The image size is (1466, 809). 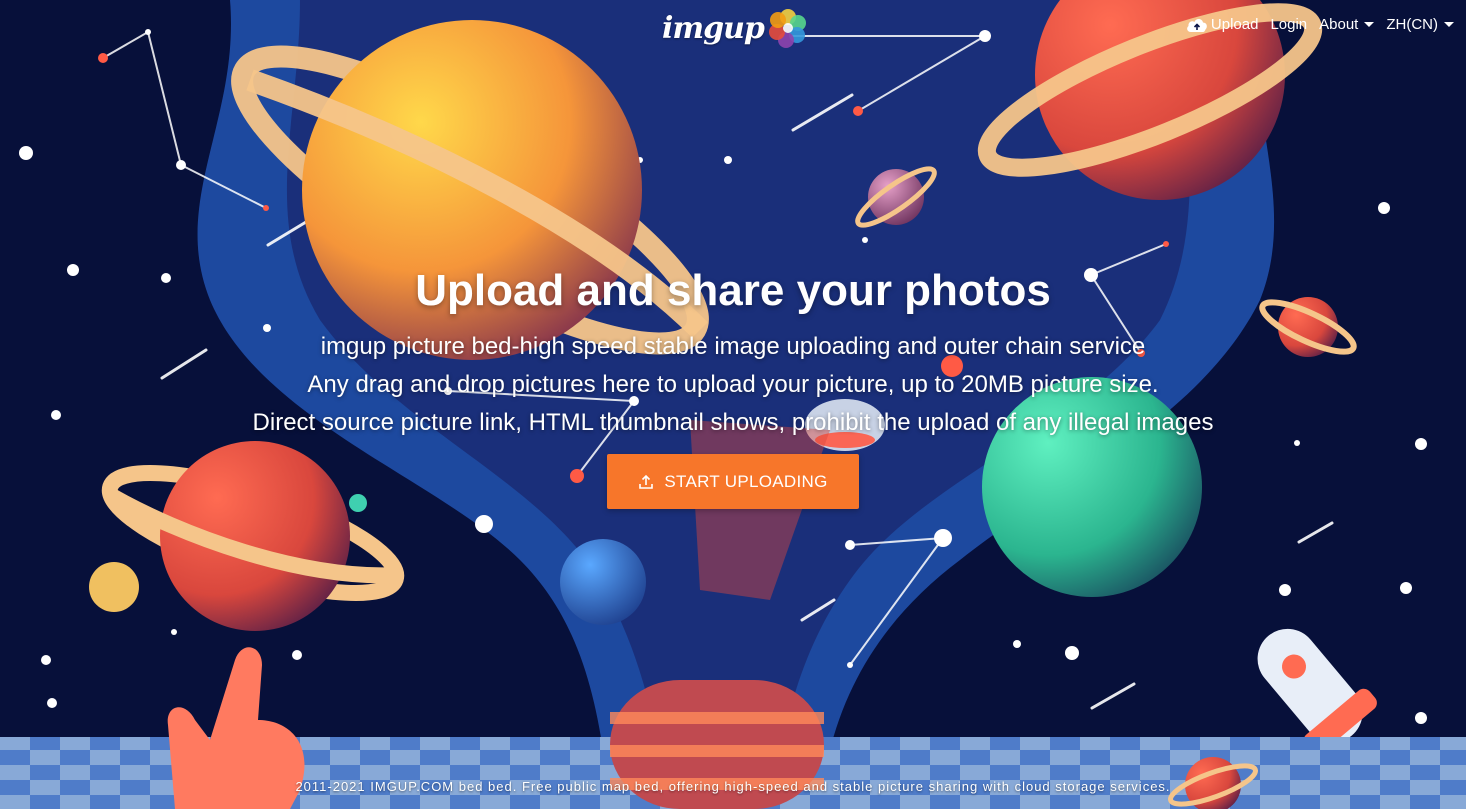 I want to click on brand-logo: imgup, so click(x=735, y=28).